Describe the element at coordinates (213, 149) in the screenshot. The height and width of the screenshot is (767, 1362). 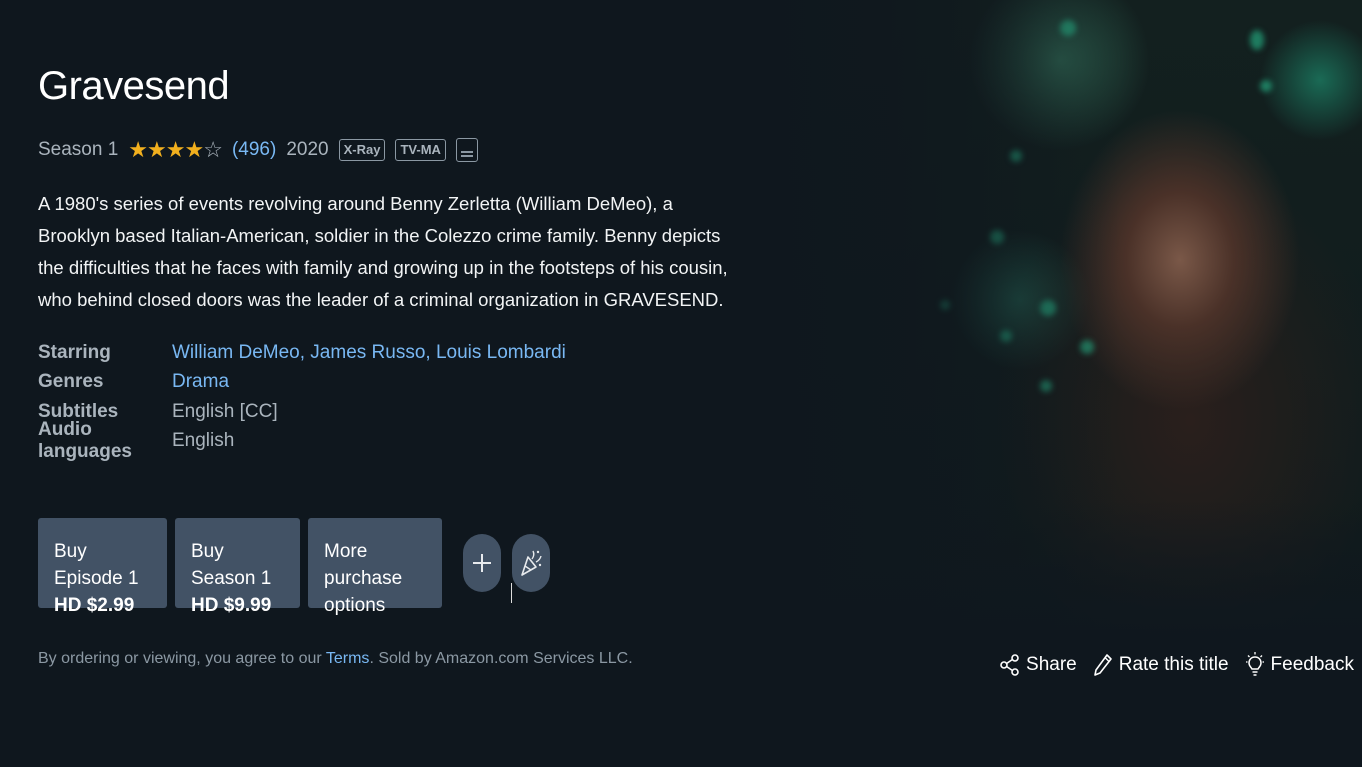
I see `star-empty-icon: ☆` at that location.